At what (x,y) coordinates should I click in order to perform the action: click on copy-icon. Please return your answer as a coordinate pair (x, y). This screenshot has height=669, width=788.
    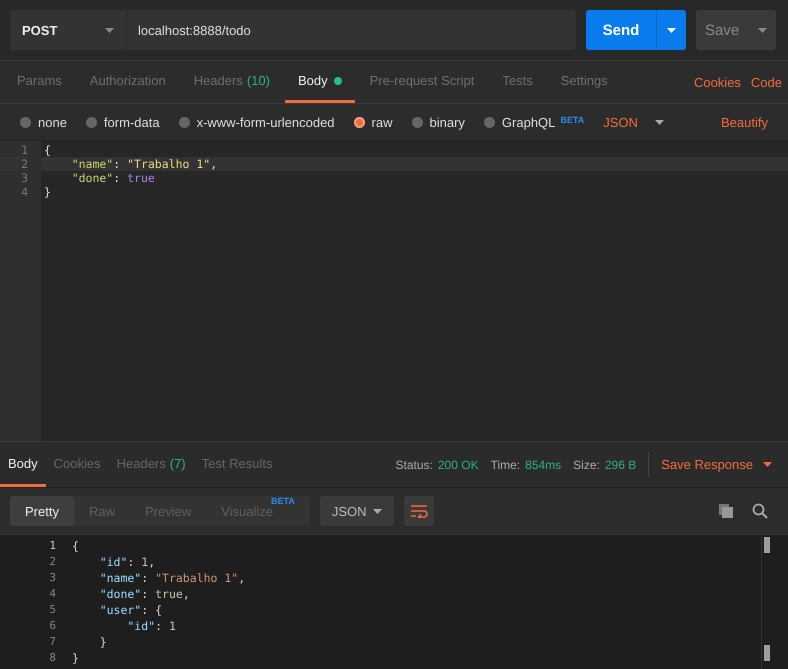
    Looking at the image, I should click on (726, 511).